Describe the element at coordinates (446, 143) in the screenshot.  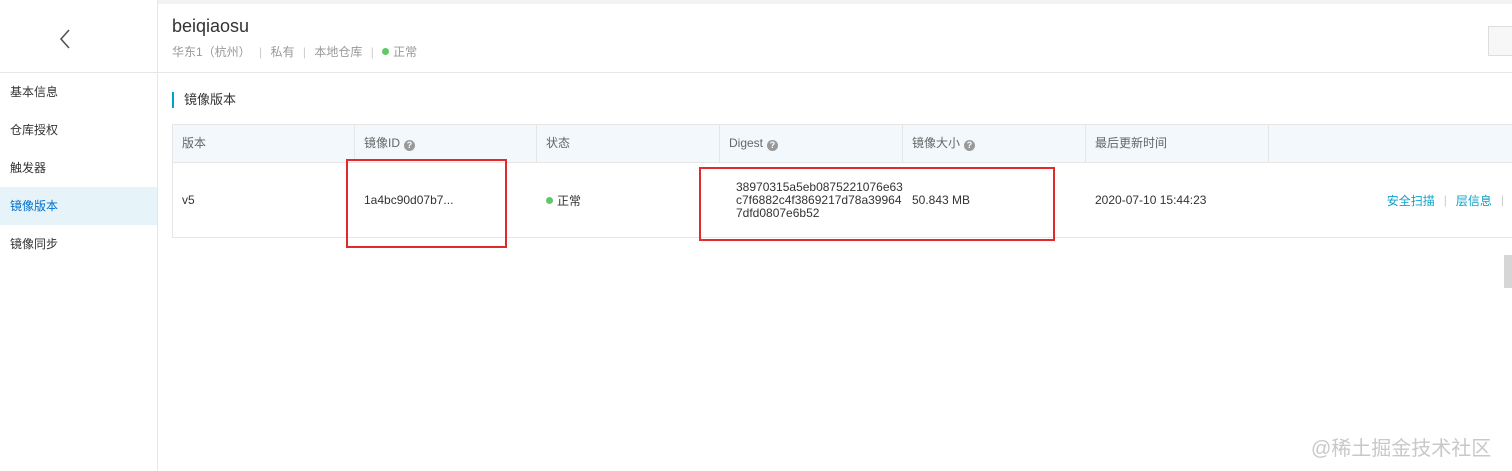
I see `column-header-image-id: 镜像ID?` at that location.